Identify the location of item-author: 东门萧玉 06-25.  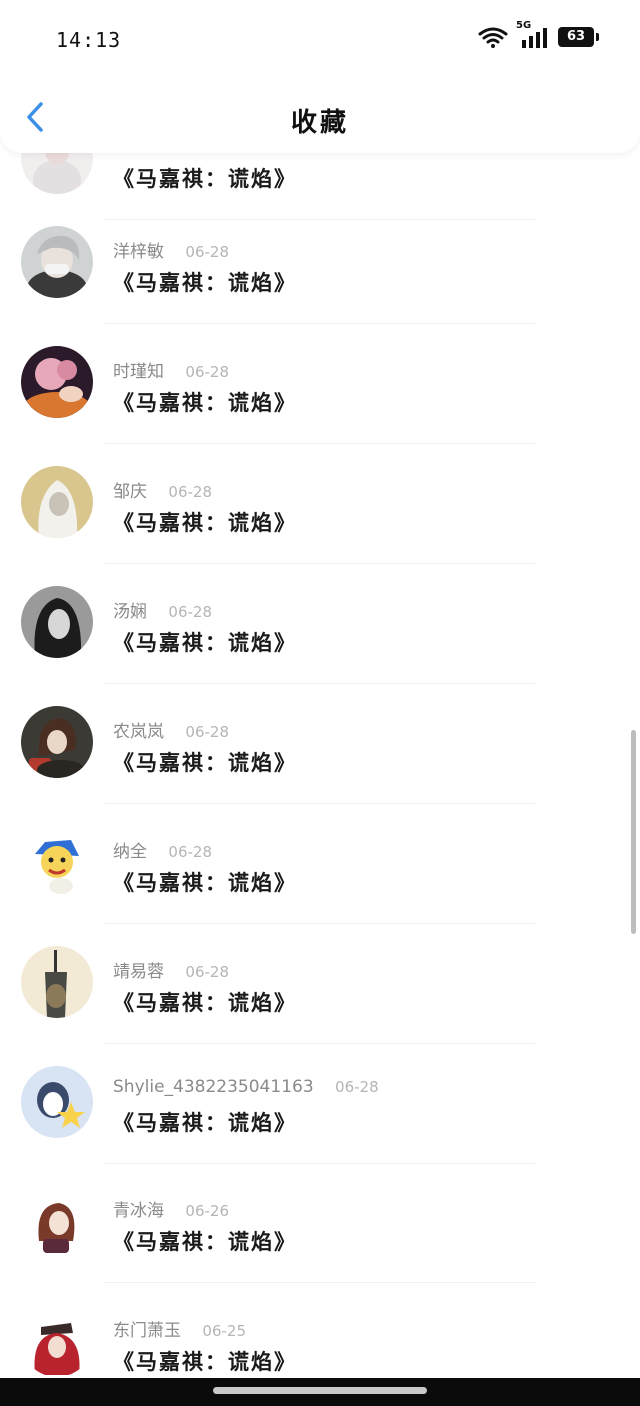
(179, 1328).